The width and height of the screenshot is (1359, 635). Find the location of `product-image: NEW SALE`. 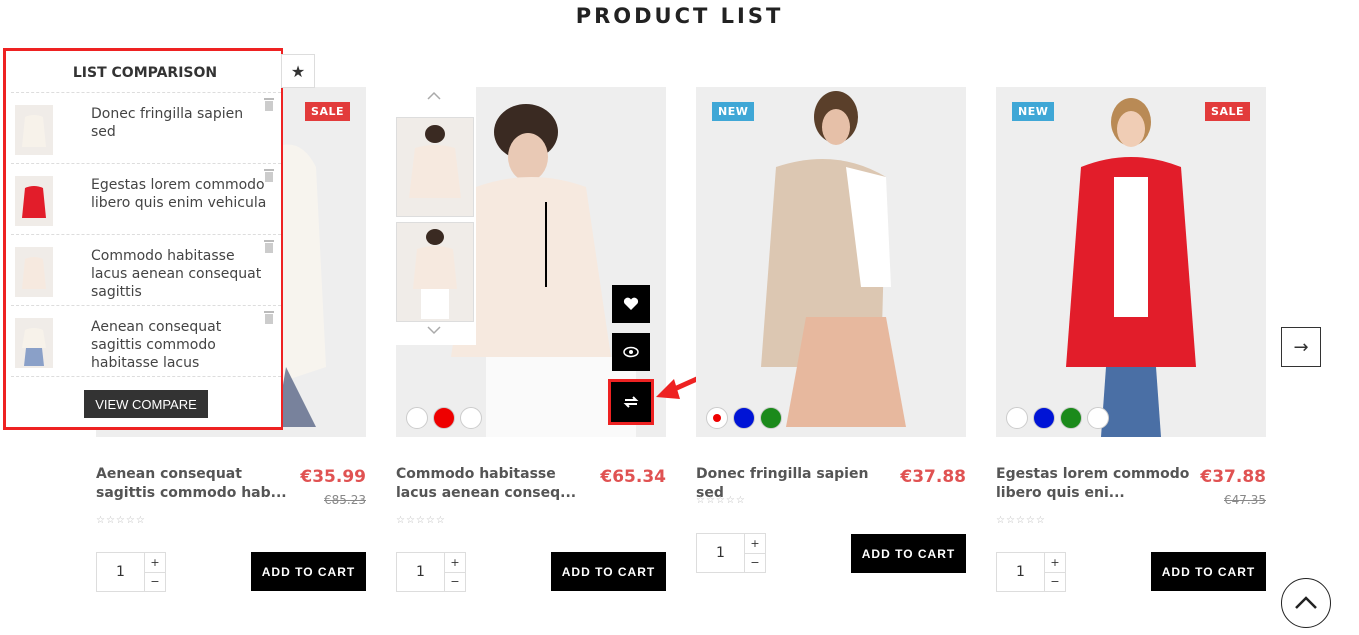

product-image: NEW SALE is located at coordinates (1131, 262).